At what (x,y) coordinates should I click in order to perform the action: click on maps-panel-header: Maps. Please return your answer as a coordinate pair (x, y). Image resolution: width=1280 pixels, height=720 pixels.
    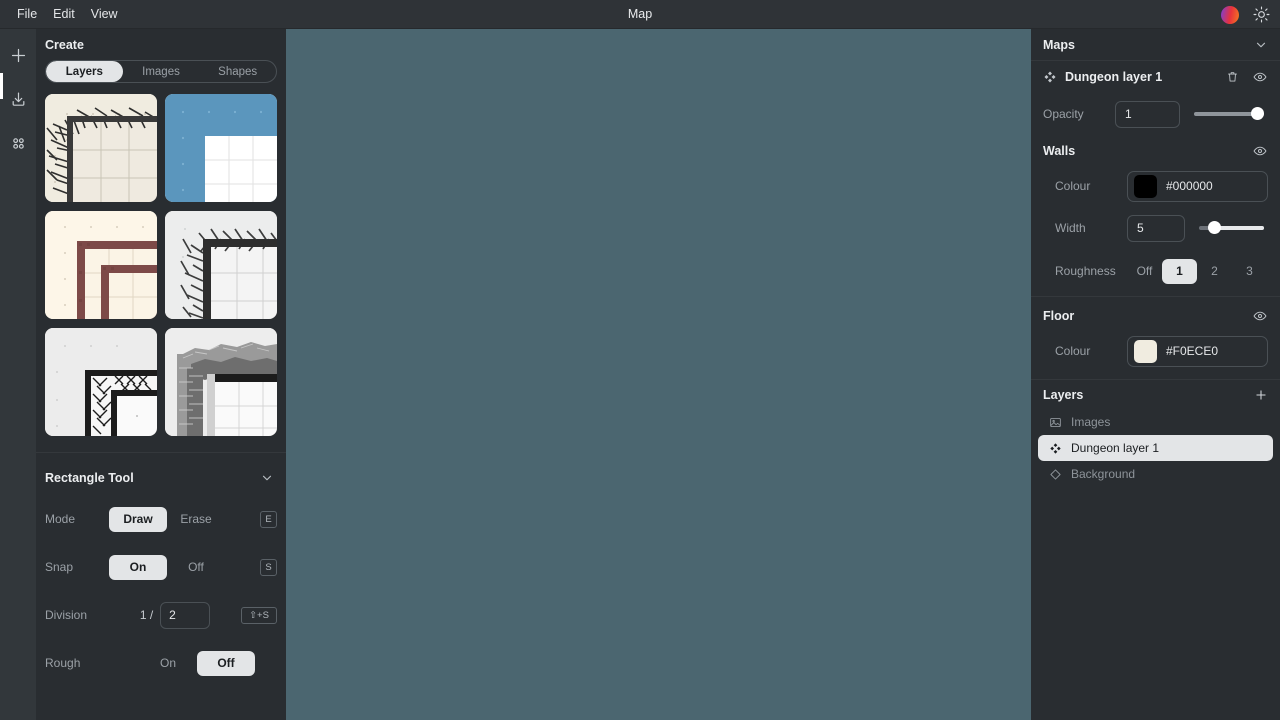
    Looking at the image, I should click on (1155, 45).